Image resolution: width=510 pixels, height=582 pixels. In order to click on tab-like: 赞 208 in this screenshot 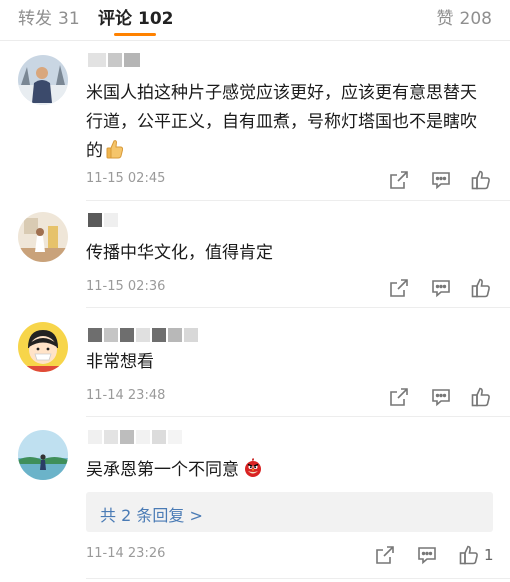, I will do `click(464, 16)`.